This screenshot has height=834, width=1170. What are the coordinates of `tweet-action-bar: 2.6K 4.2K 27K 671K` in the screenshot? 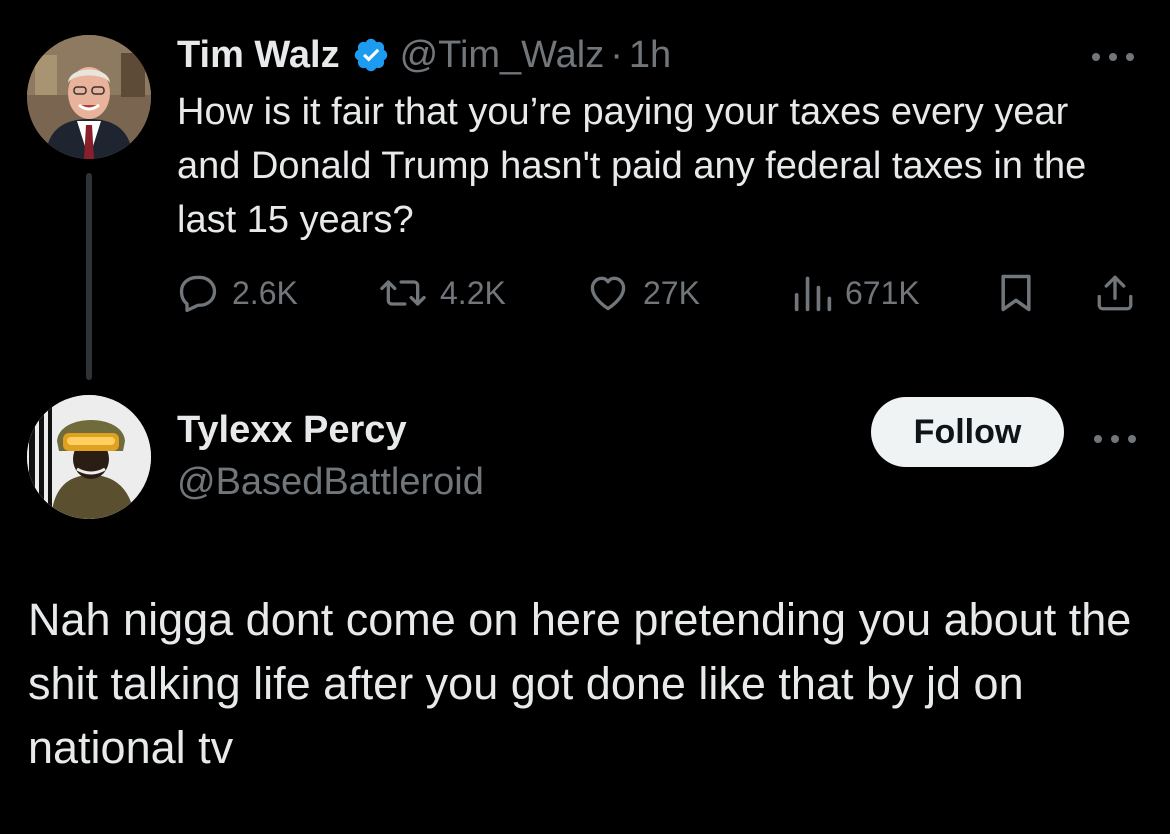 It's located at (585, 293).